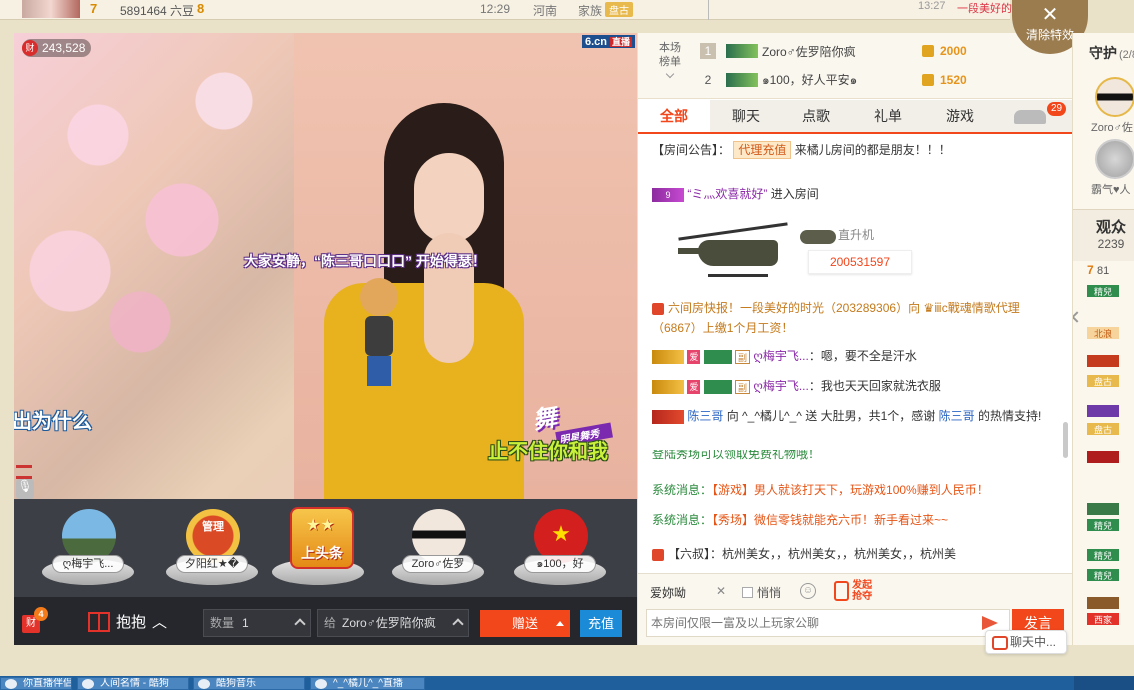  I want to click on hug-gift-button: 抱抱 ︿, so click(127, 621).